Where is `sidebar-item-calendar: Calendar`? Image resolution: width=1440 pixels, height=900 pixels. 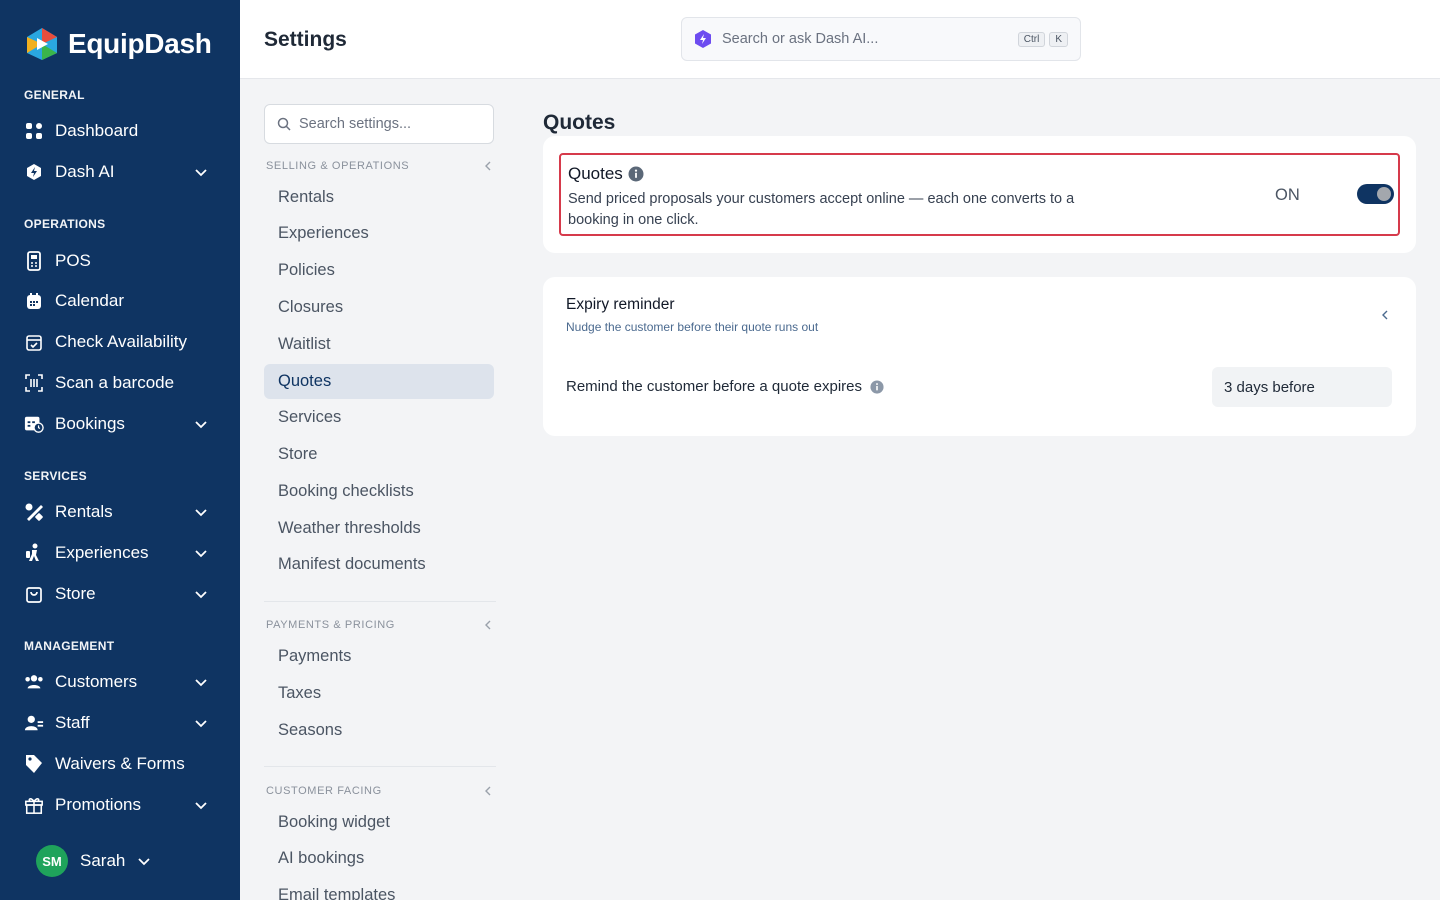 sidebar-item-calendar: Calendar is located at coordinates (120, 301).